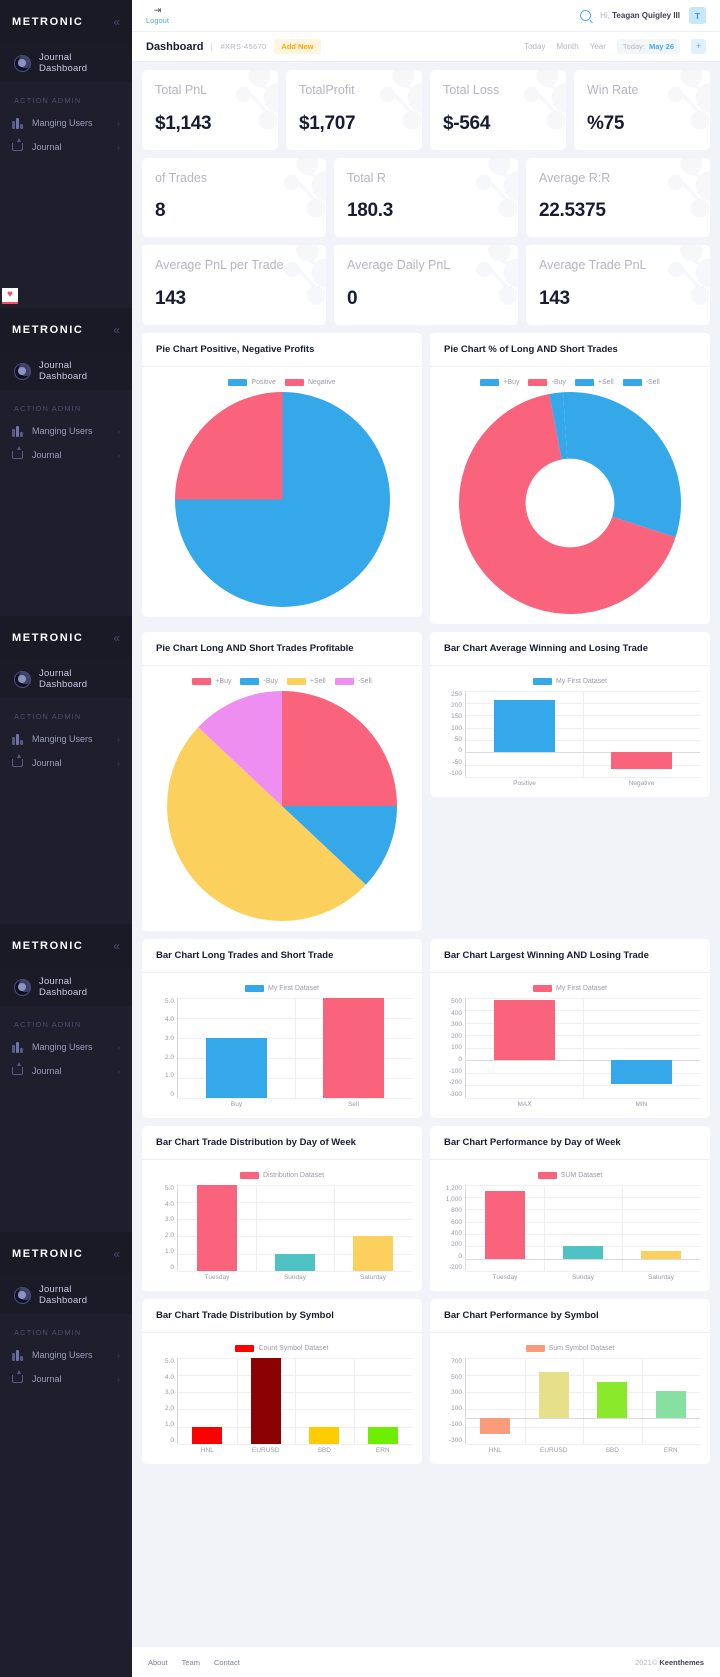 Image resolution: width=720 pixels, height=1677 pixels. What do you see at coordinates (354, 110) in the screenshot?
I see `stat-card: TotalProfit $1,707` at bounding box center [354, 110].